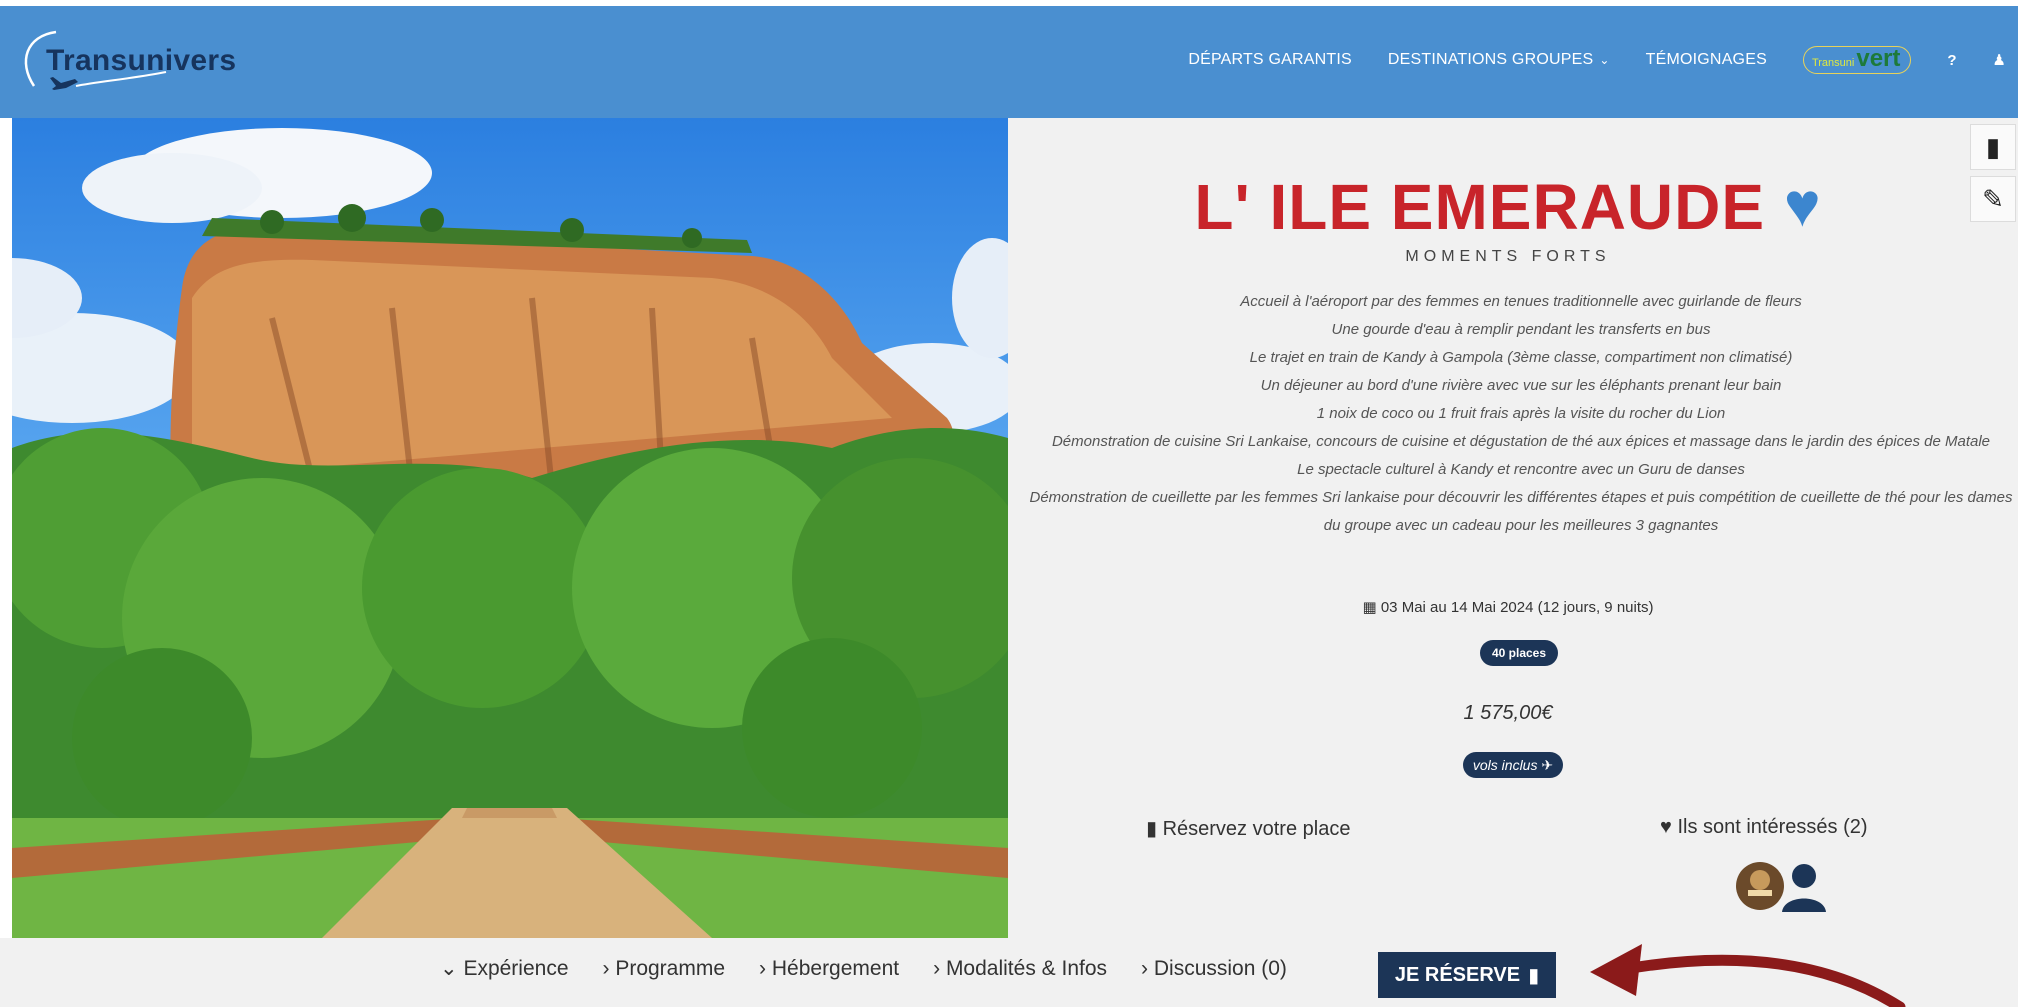 The height and width of the screenshot is (1007, 2018). Describe the element at coordinates (1781, 887) in the screenshot. I see `avatar-group-icon` at that location.